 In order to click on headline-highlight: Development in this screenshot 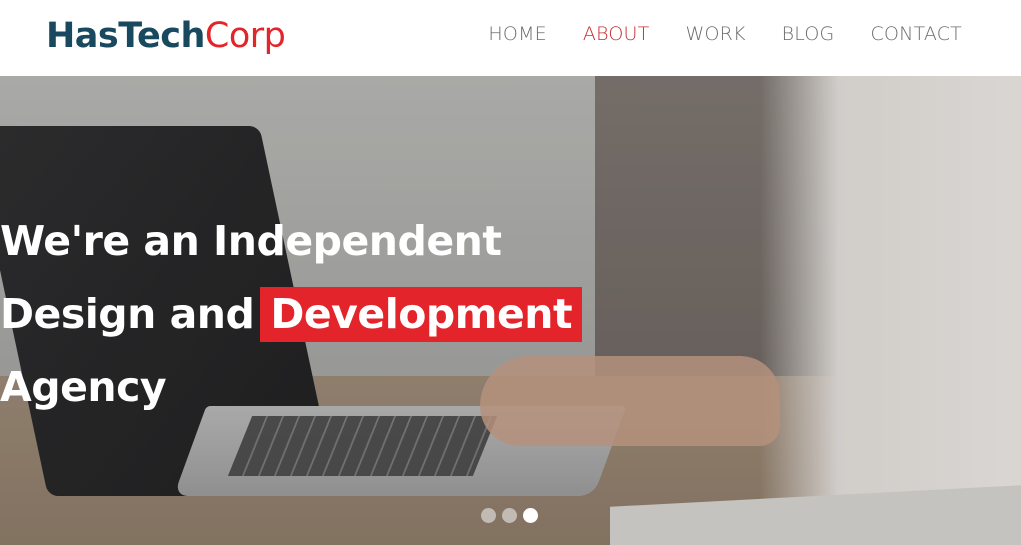, I will do `click(421, 314)`.